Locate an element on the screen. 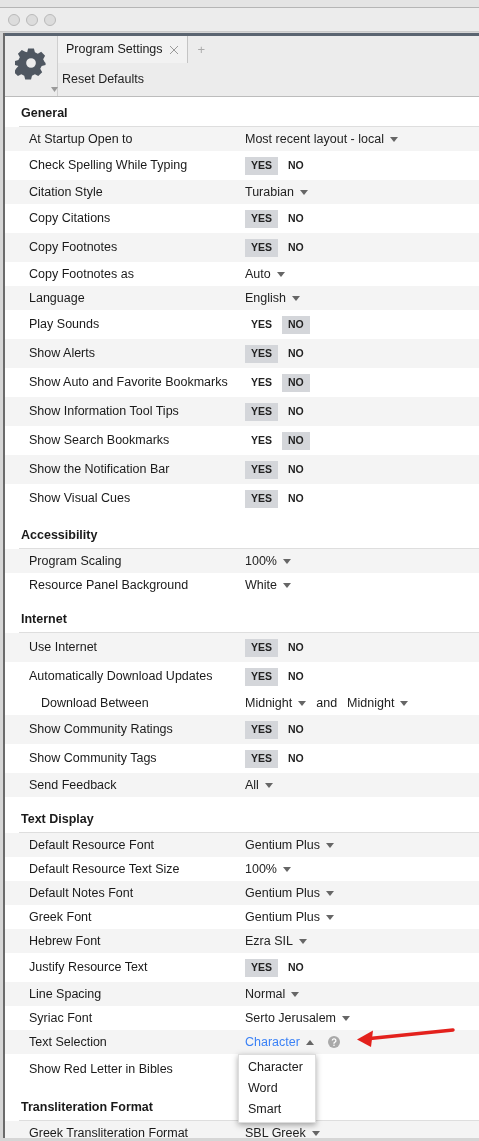  setting-label: Play Sounds is located at coordinates (64, 325).